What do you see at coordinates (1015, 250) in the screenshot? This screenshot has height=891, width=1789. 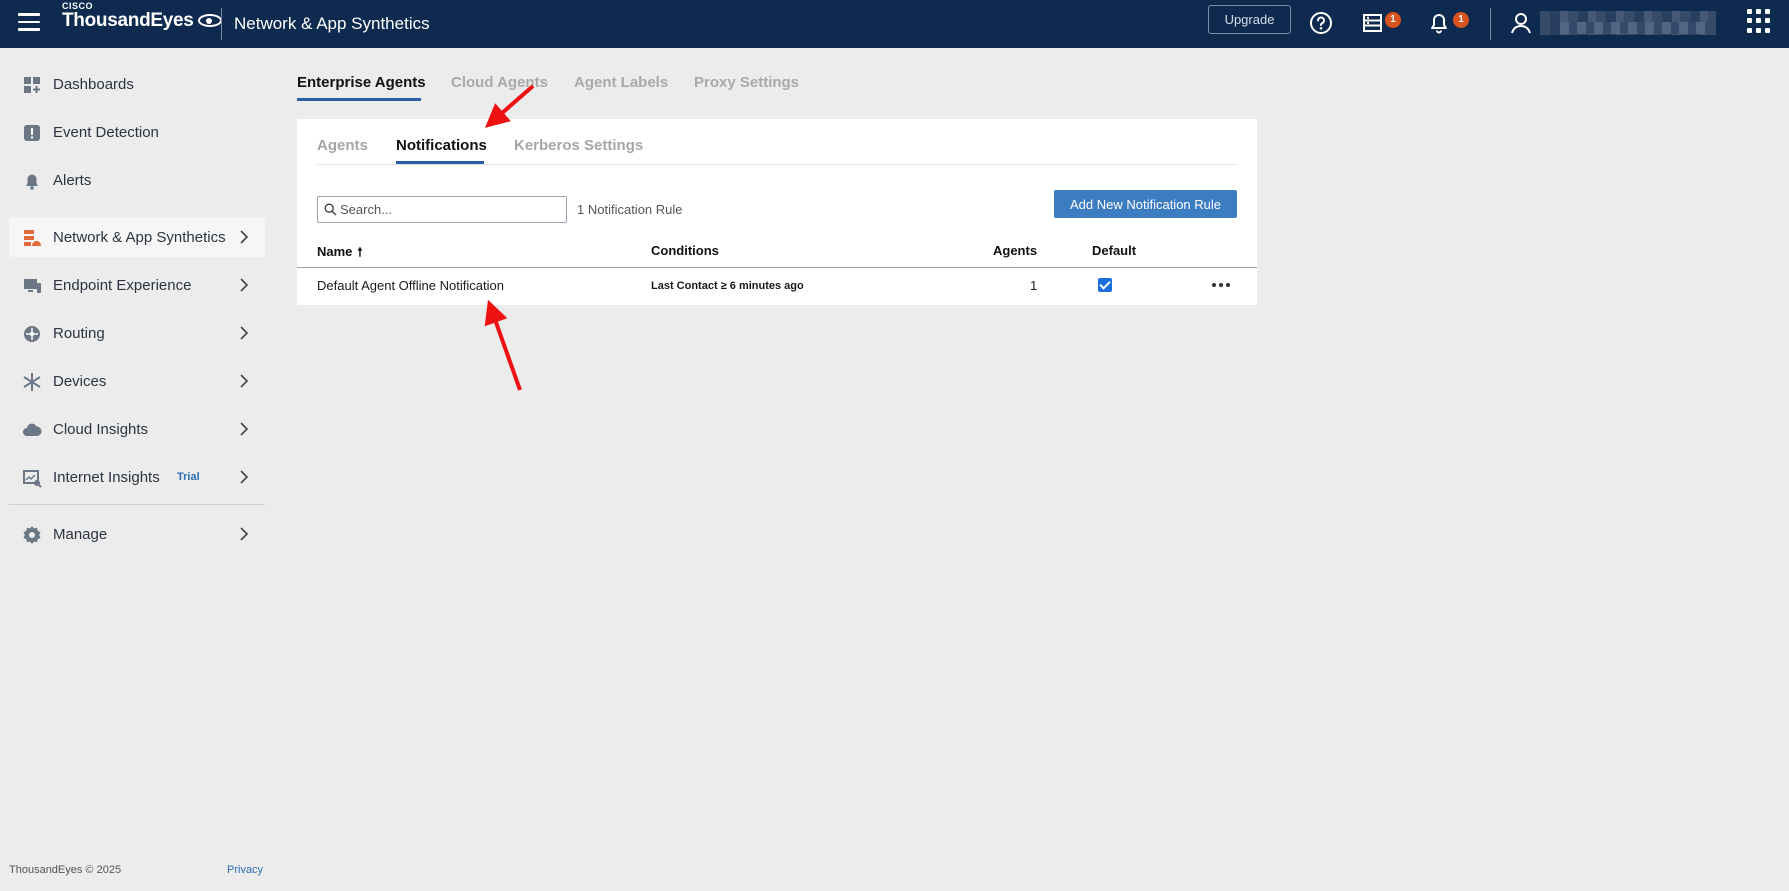 I see `column-header-agents: Agents` at bounding box center [1015, 250].